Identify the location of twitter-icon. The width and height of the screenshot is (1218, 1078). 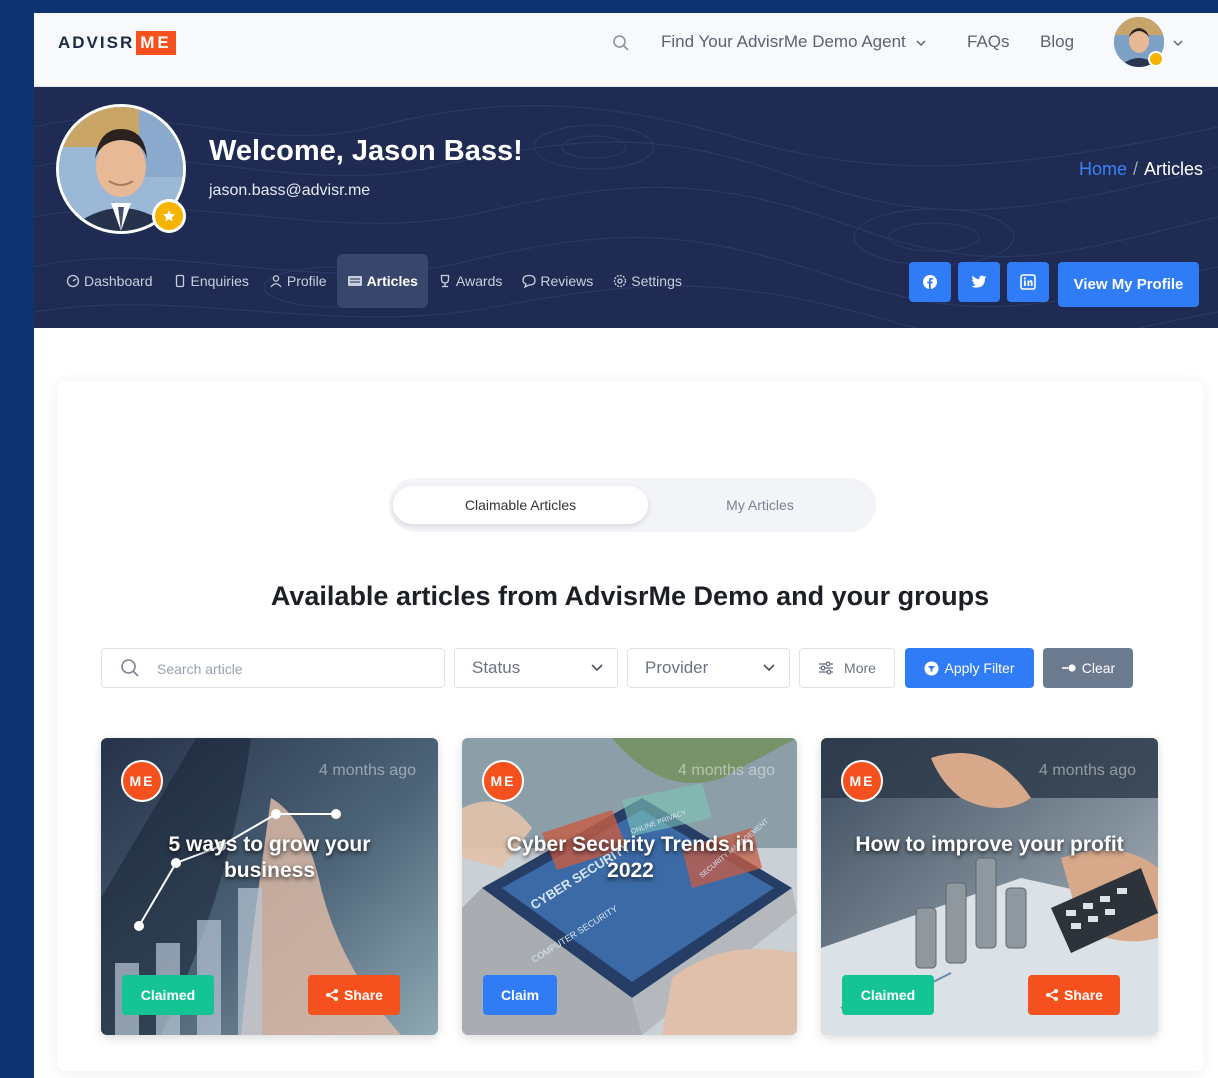
(979, 281).